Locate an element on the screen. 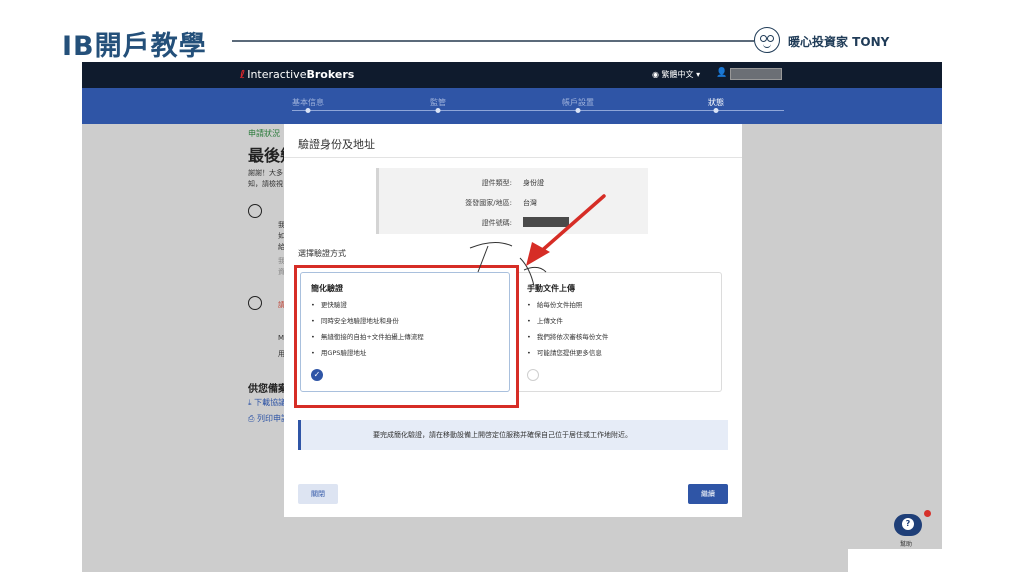  thanks-text: 謝謝！大多 is located at coordinates (265, 173).